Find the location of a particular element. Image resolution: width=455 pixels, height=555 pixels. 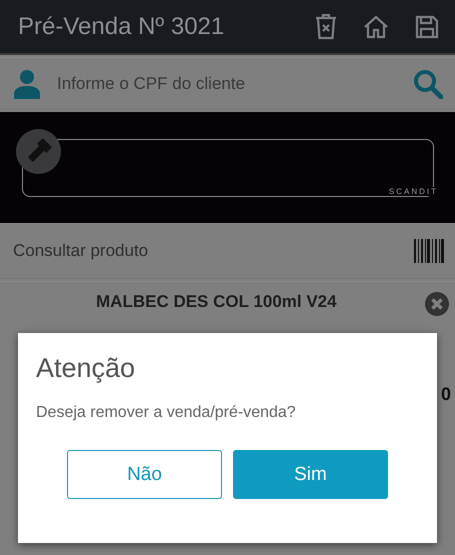

product-name: MALBEC DES COL 100ml V24 is located at coordinates (216, 302).